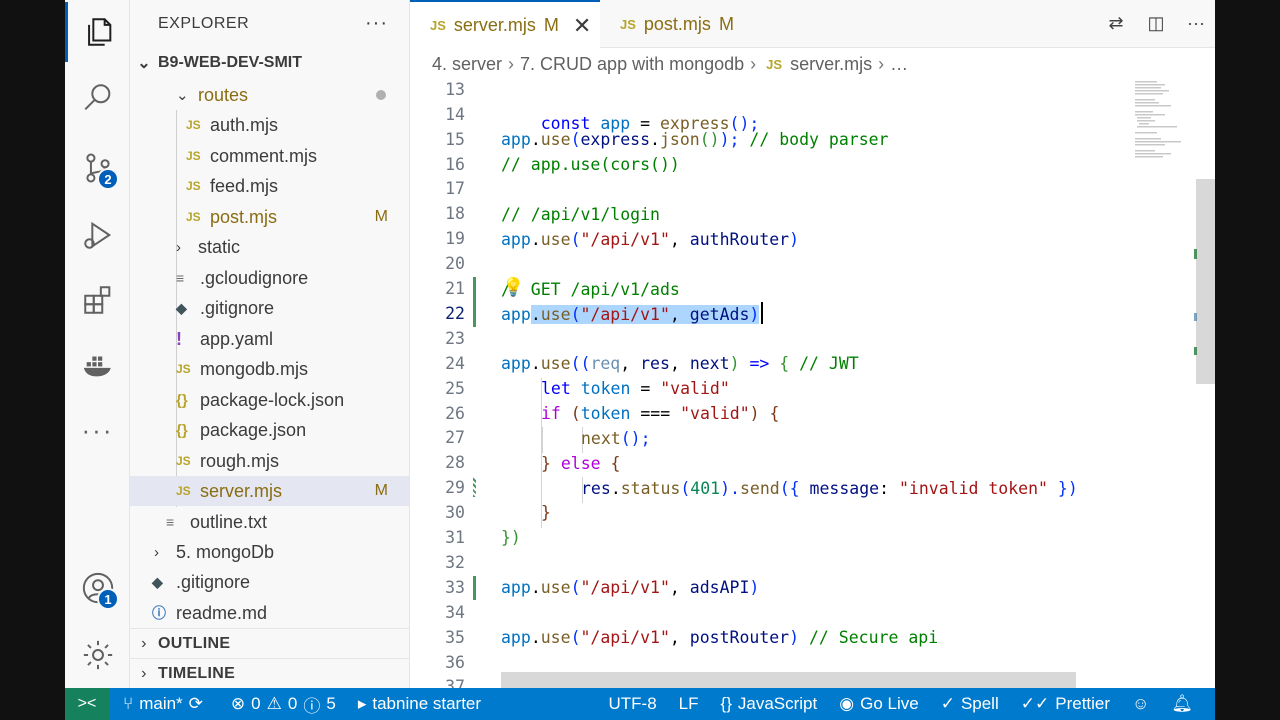  I want to click on tree-item-root-gitignore: ◆ .gitignore, so click(269, 582).